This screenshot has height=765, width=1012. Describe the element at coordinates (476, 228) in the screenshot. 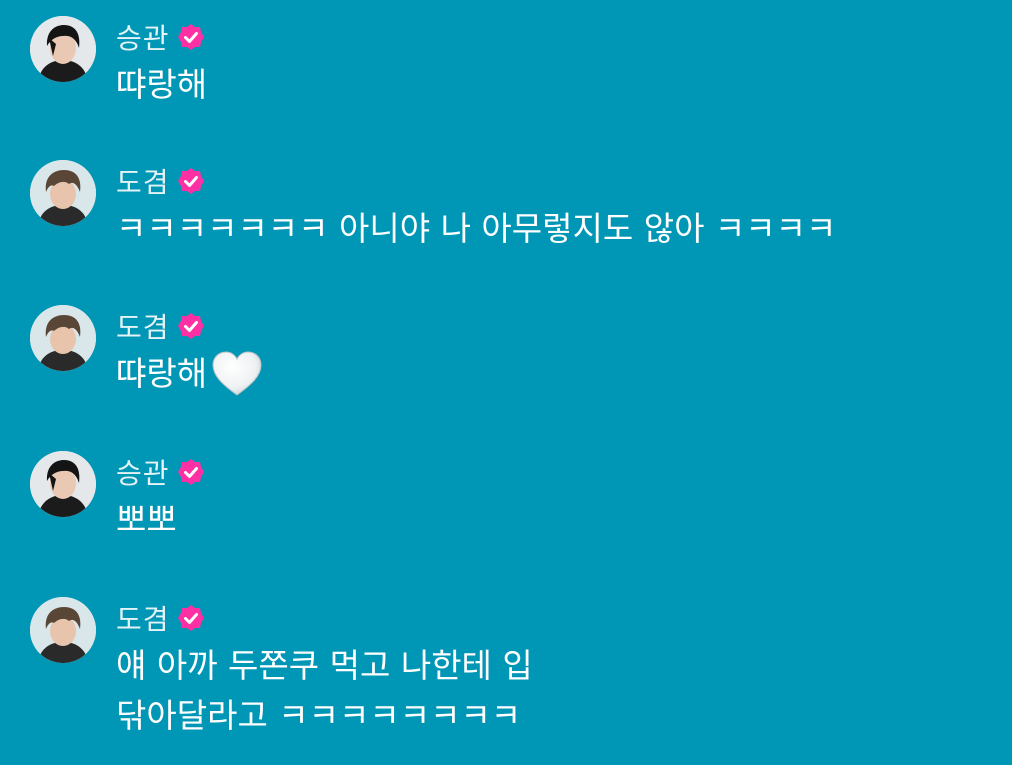

I see `message-text: ㅋㅋㅋㅋㅋㅋㅋ 아니야 나 아무렇지도 않아 ㅋㅋㅋㅋ` at that location.